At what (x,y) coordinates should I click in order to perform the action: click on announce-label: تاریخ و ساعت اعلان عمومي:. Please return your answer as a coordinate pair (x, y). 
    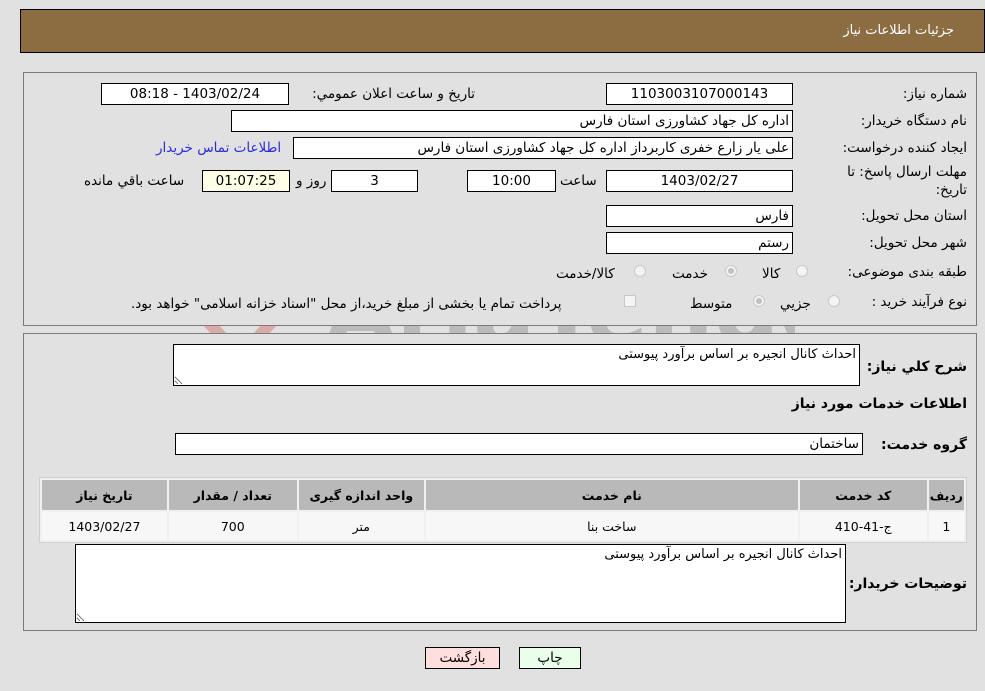
    Looking at the image, I should click on (393, 94).